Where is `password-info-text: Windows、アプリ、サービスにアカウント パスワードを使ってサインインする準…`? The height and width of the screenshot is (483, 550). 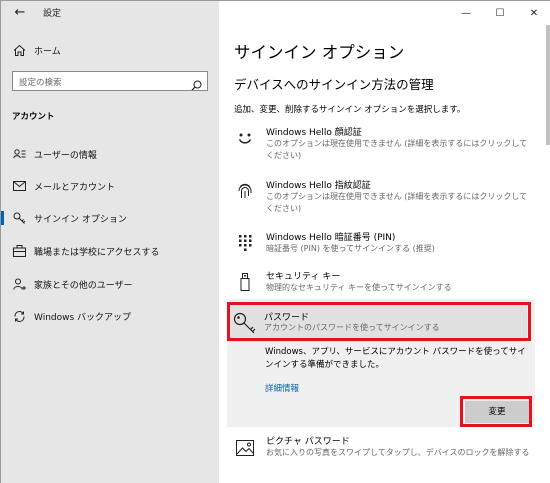
password-info-text: Windows、アプリ、サービスにアカウント パスワードを使ってサインインする準… is located at coordinates (395, 358).